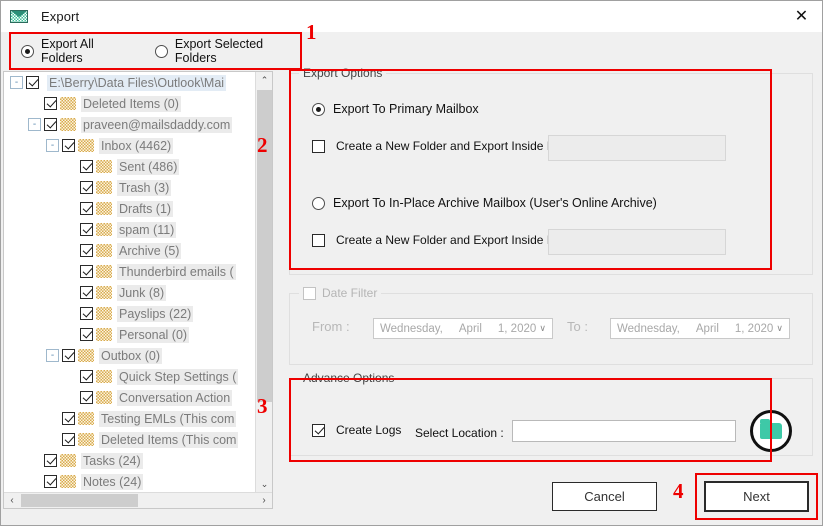 This screenshot has width=823, height=526. Describe the element at coordinates (161, 51) in the screenshot. I see `radio-selected-folders-indicator` at that location.